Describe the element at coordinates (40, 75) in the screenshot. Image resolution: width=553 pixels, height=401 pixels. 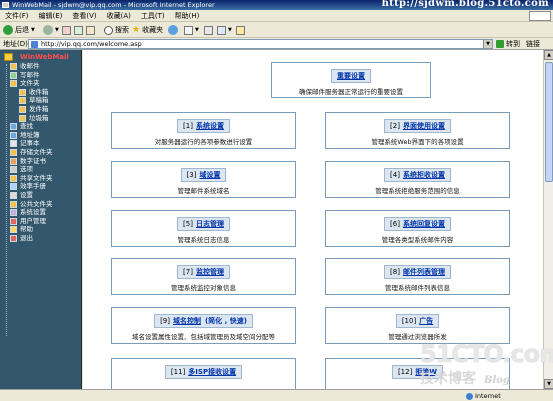
I see `sidebar-item: 写邮件` at that location.